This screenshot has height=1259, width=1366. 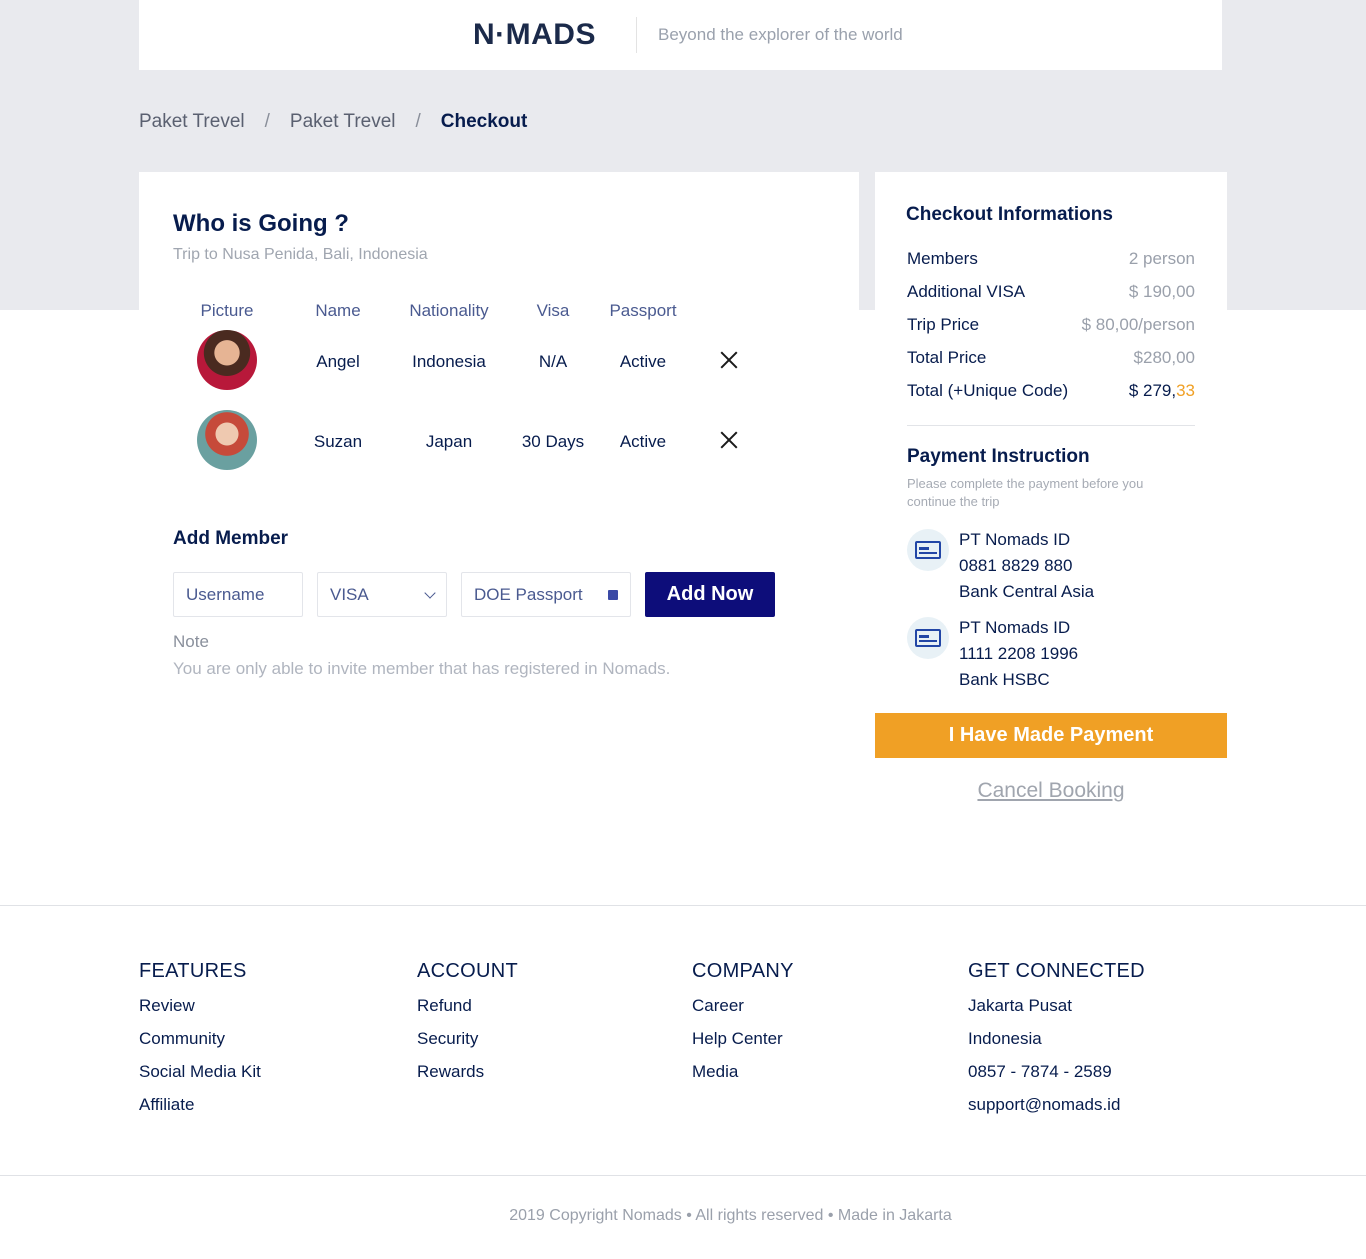 I want to click on member-name: Angel, so click(x=338, y=361).